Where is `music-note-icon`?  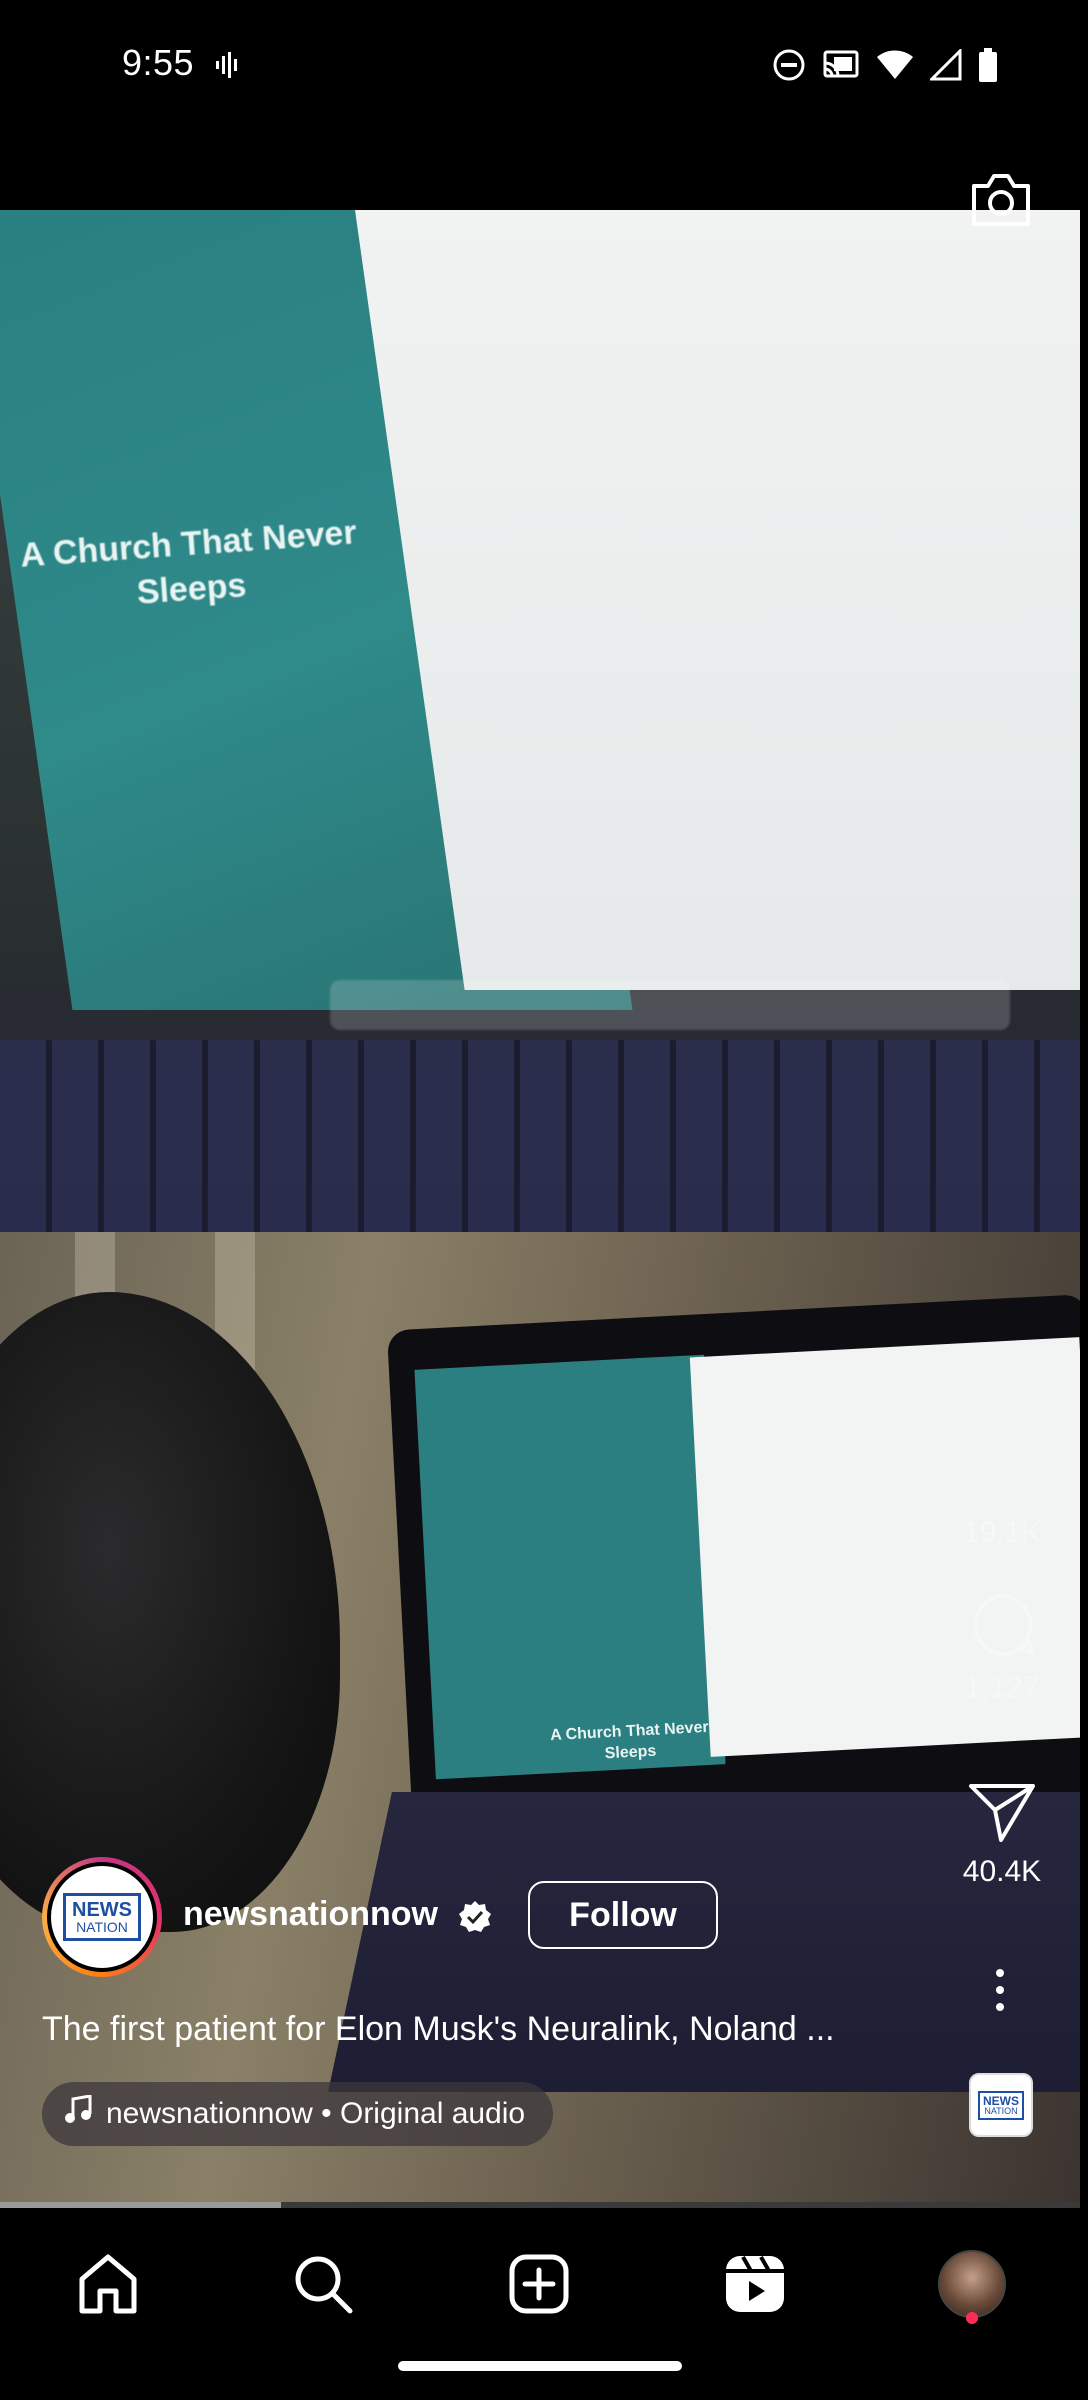
music-note-icon is located at coordinates (78, 2113).